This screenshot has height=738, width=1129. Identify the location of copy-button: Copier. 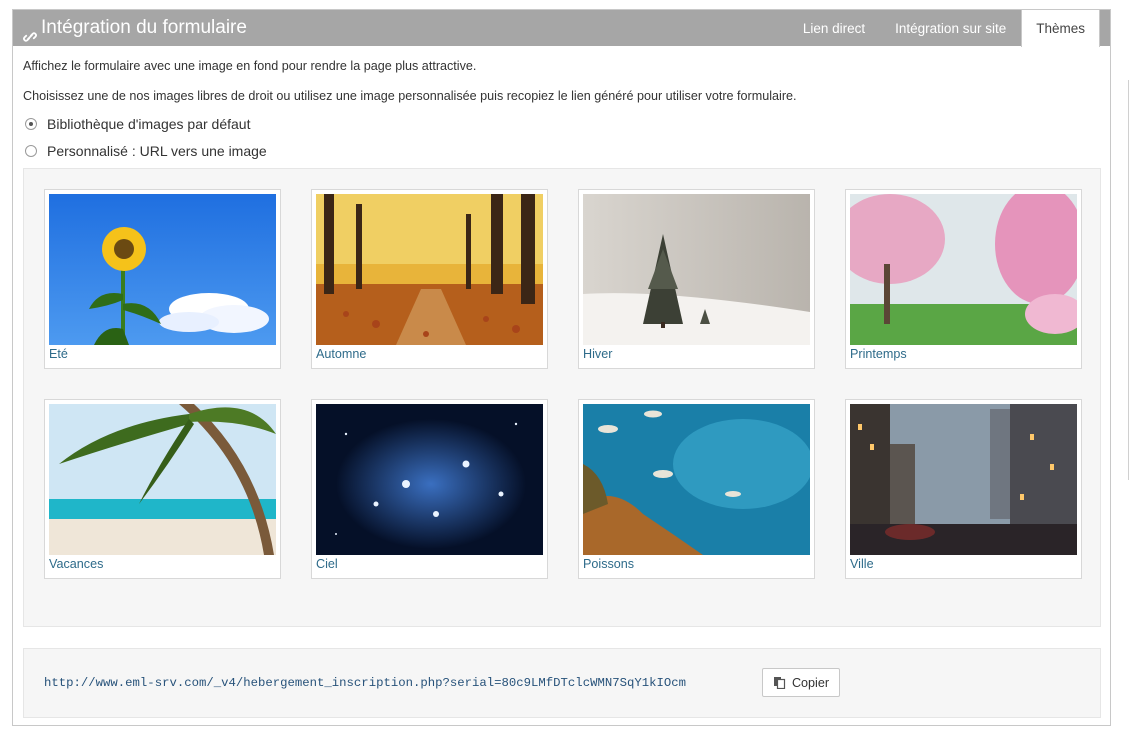
(801, 682).